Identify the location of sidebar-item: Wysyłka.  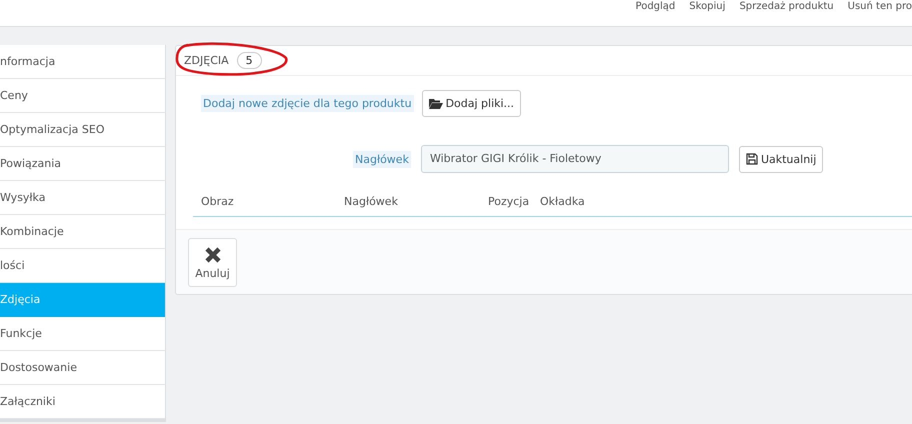
(82, 198).